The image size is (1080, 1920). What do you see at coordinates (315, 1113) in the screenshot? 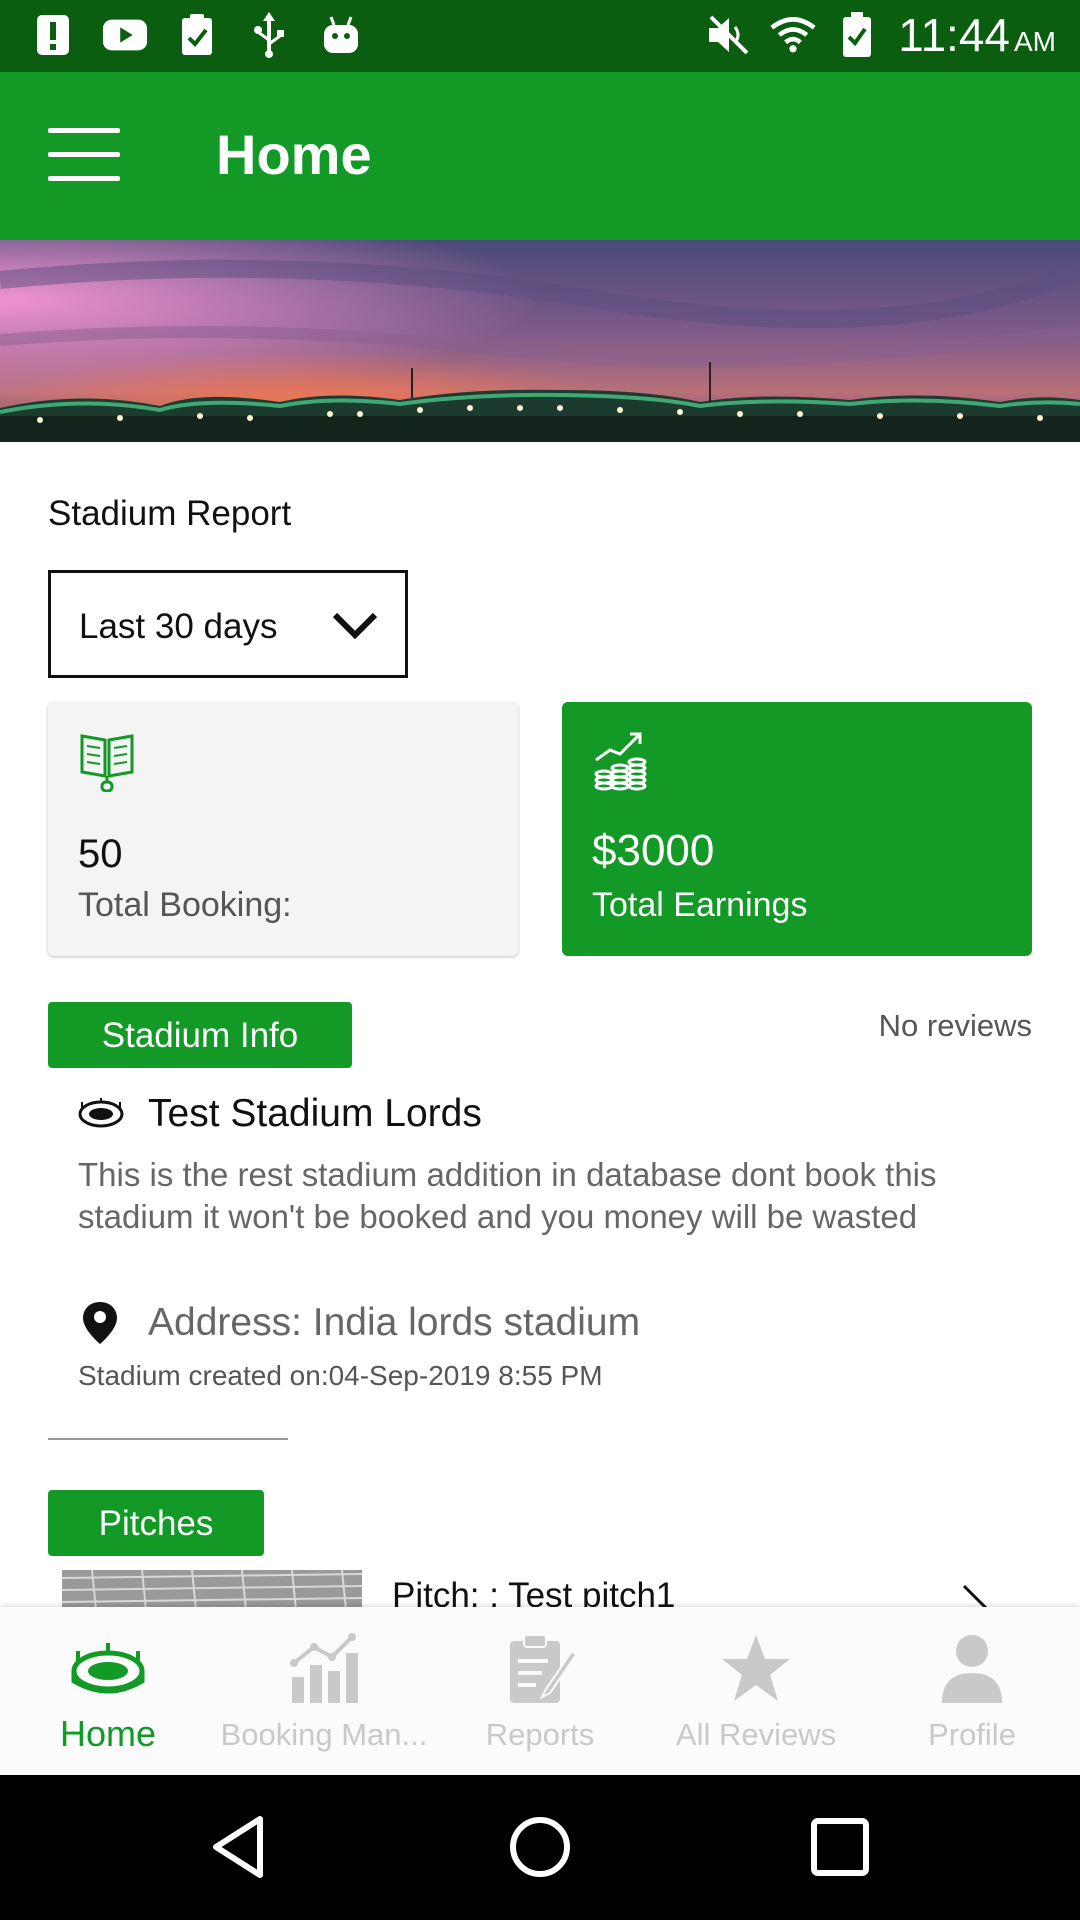
I see `stadium-name: Test Stadium Lords` at bounding box center [315, 1113].